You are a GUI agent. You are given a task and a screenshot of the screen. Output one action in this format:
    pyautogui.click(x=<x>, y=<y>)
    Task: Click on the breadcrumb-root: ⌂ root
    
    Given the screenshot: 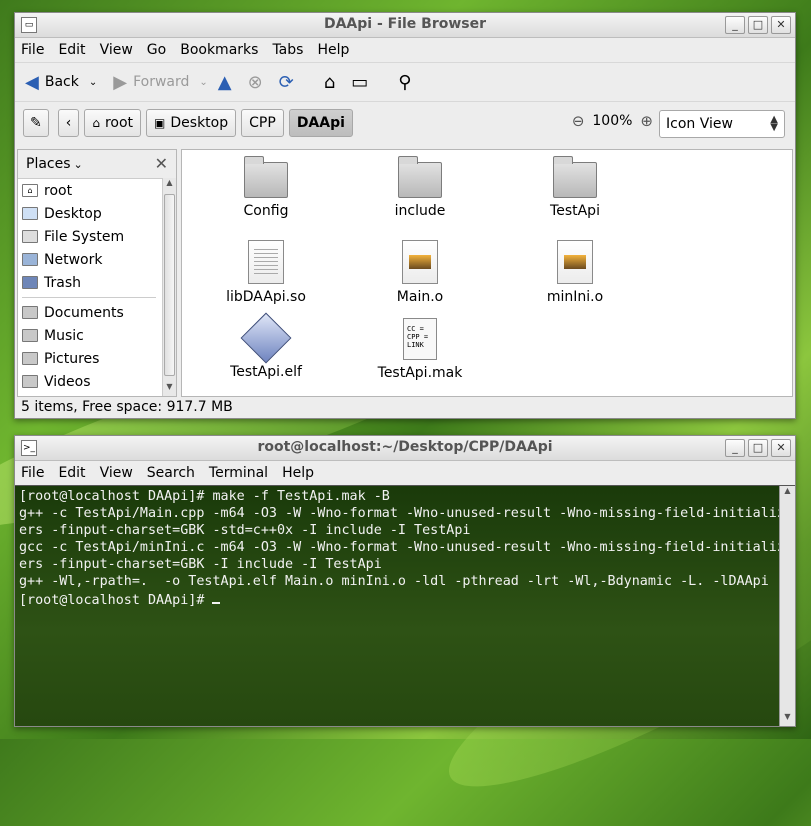 What is the action you would take?
    pyautogui.click(x=113, y=123)
    